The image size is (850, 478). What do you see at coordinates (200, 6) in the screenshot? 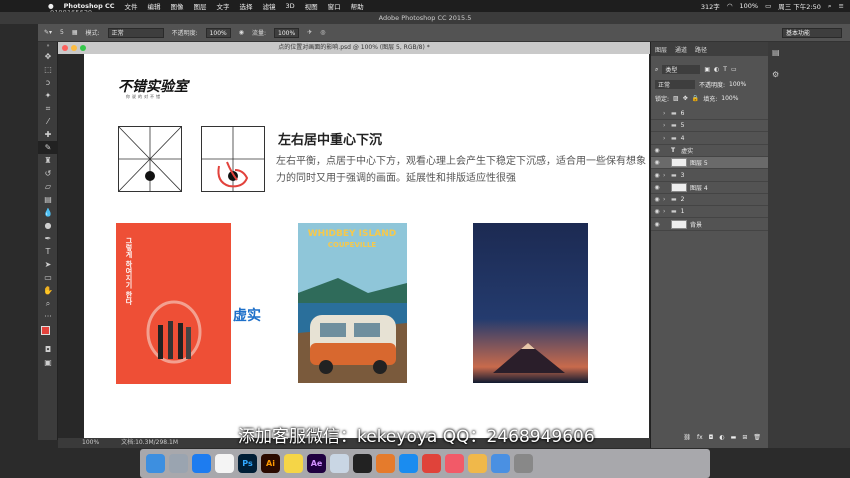
I see `menu-layer: 图层` at bounding box center [200, 6].